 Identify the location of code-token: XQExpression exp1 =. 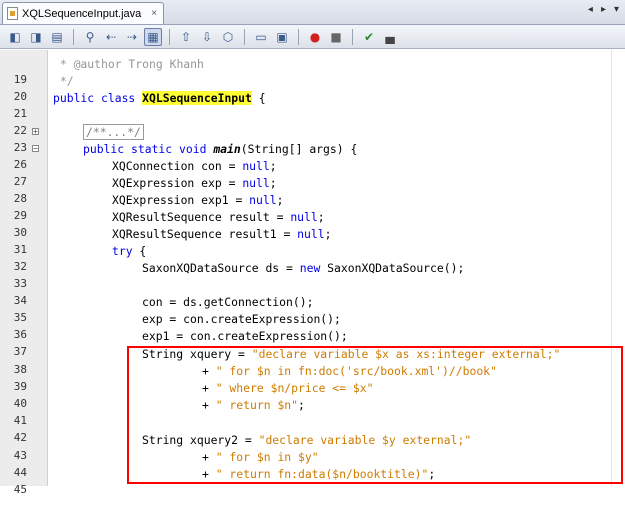
(181, 200).